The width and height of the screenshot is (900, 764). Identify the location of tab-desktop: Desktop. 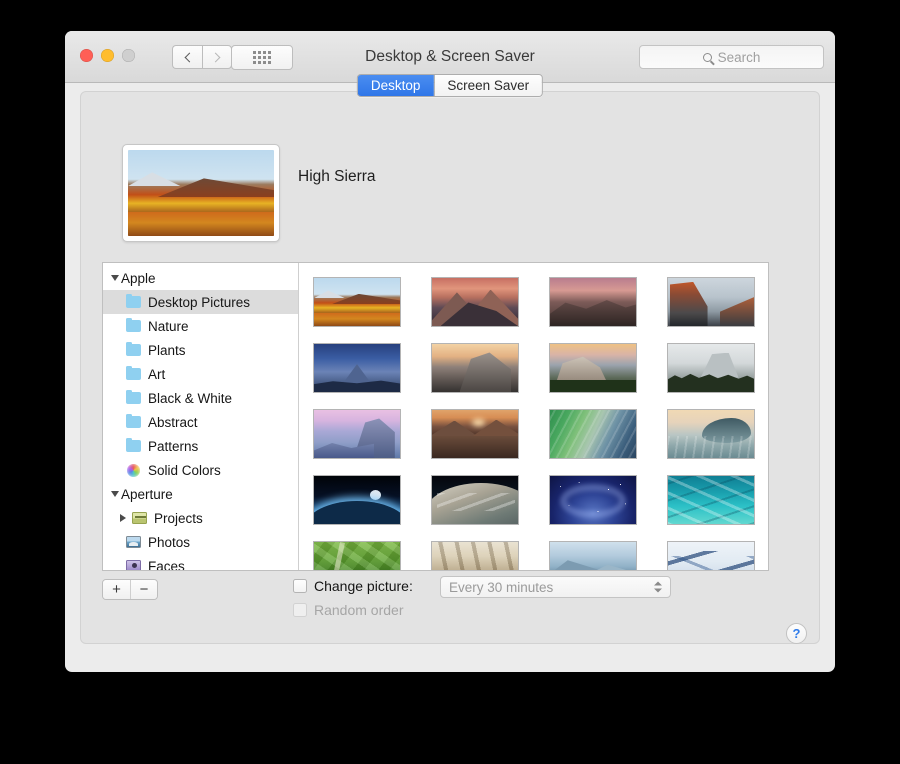
(395, 85).